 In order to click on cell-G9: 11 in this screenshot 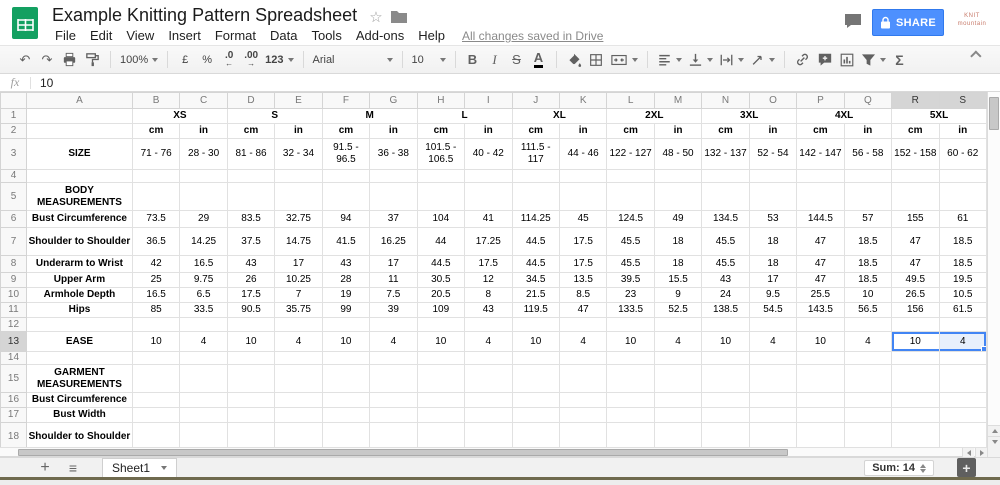, I will do `click(393, 280)`.